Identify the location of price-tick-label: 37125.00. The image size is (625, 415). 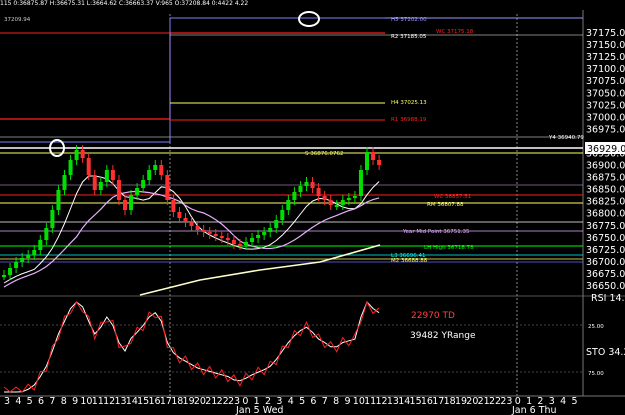
(605, 57).